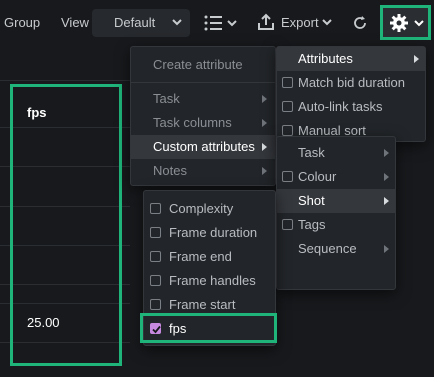 This screenshot has width=434, height=377. I want to click on view-select-value: Default, so click(135, 22).